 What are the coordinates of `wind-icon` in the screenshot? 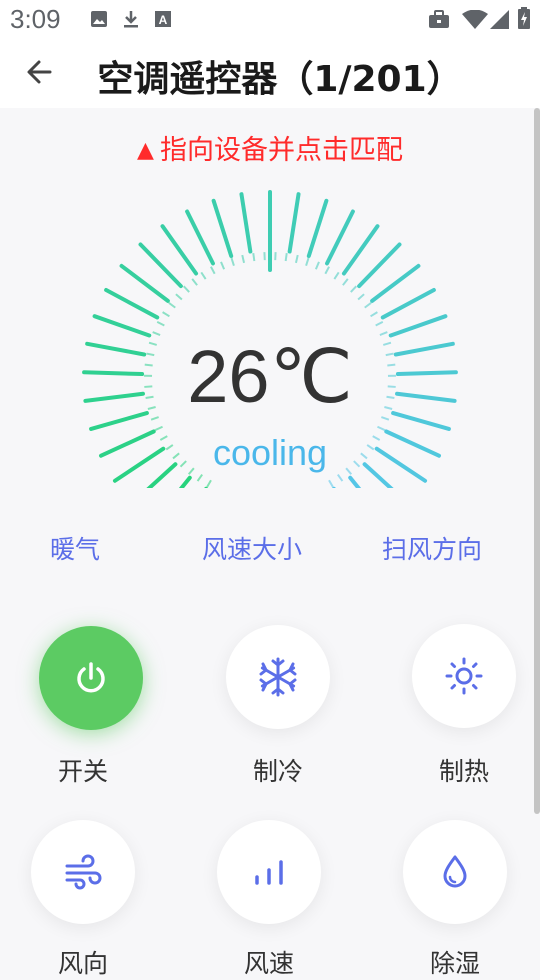 It's located at (83, 872).